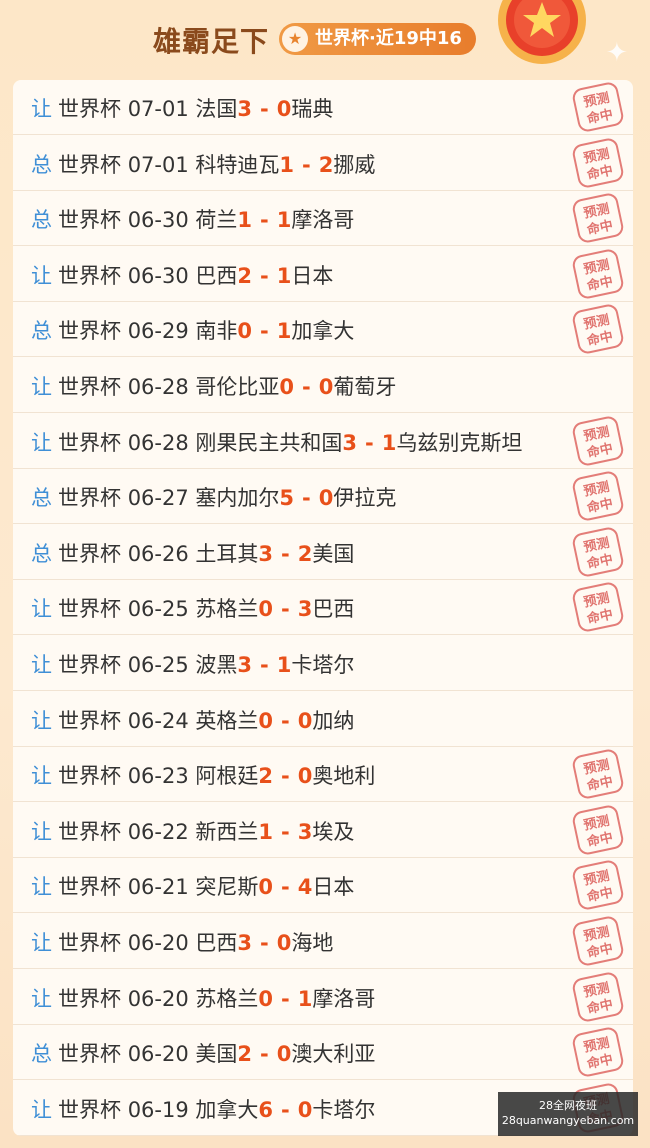 The image size is (650, 1148). I want to click on list-item: 让世界杯 06-22 新西兰1-3埃及 预测 命中, so click(323, 830).